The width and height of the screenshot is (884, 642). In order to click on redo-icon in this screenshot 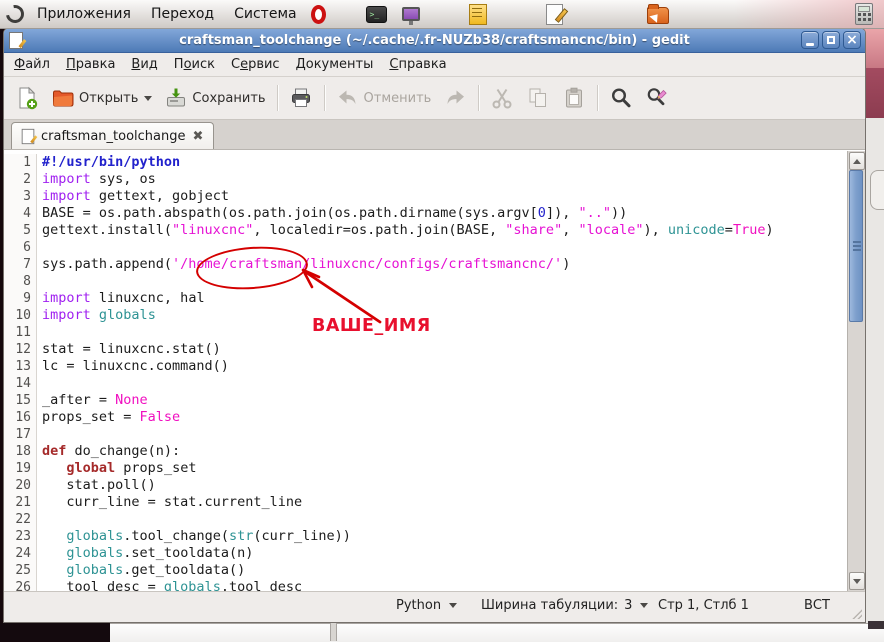, I will do `click(456, 97)`.